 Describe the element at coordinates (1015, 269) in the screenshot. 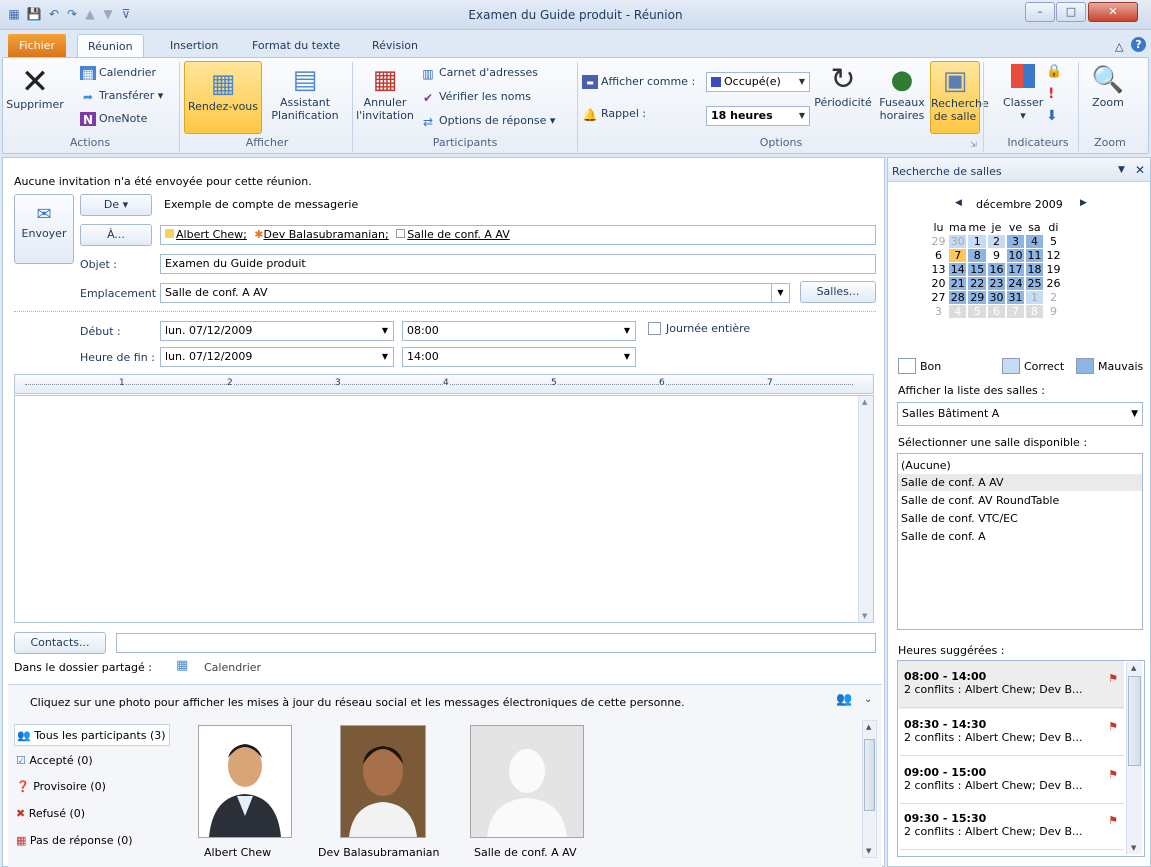

I see `calendar-day: 17` at that location.